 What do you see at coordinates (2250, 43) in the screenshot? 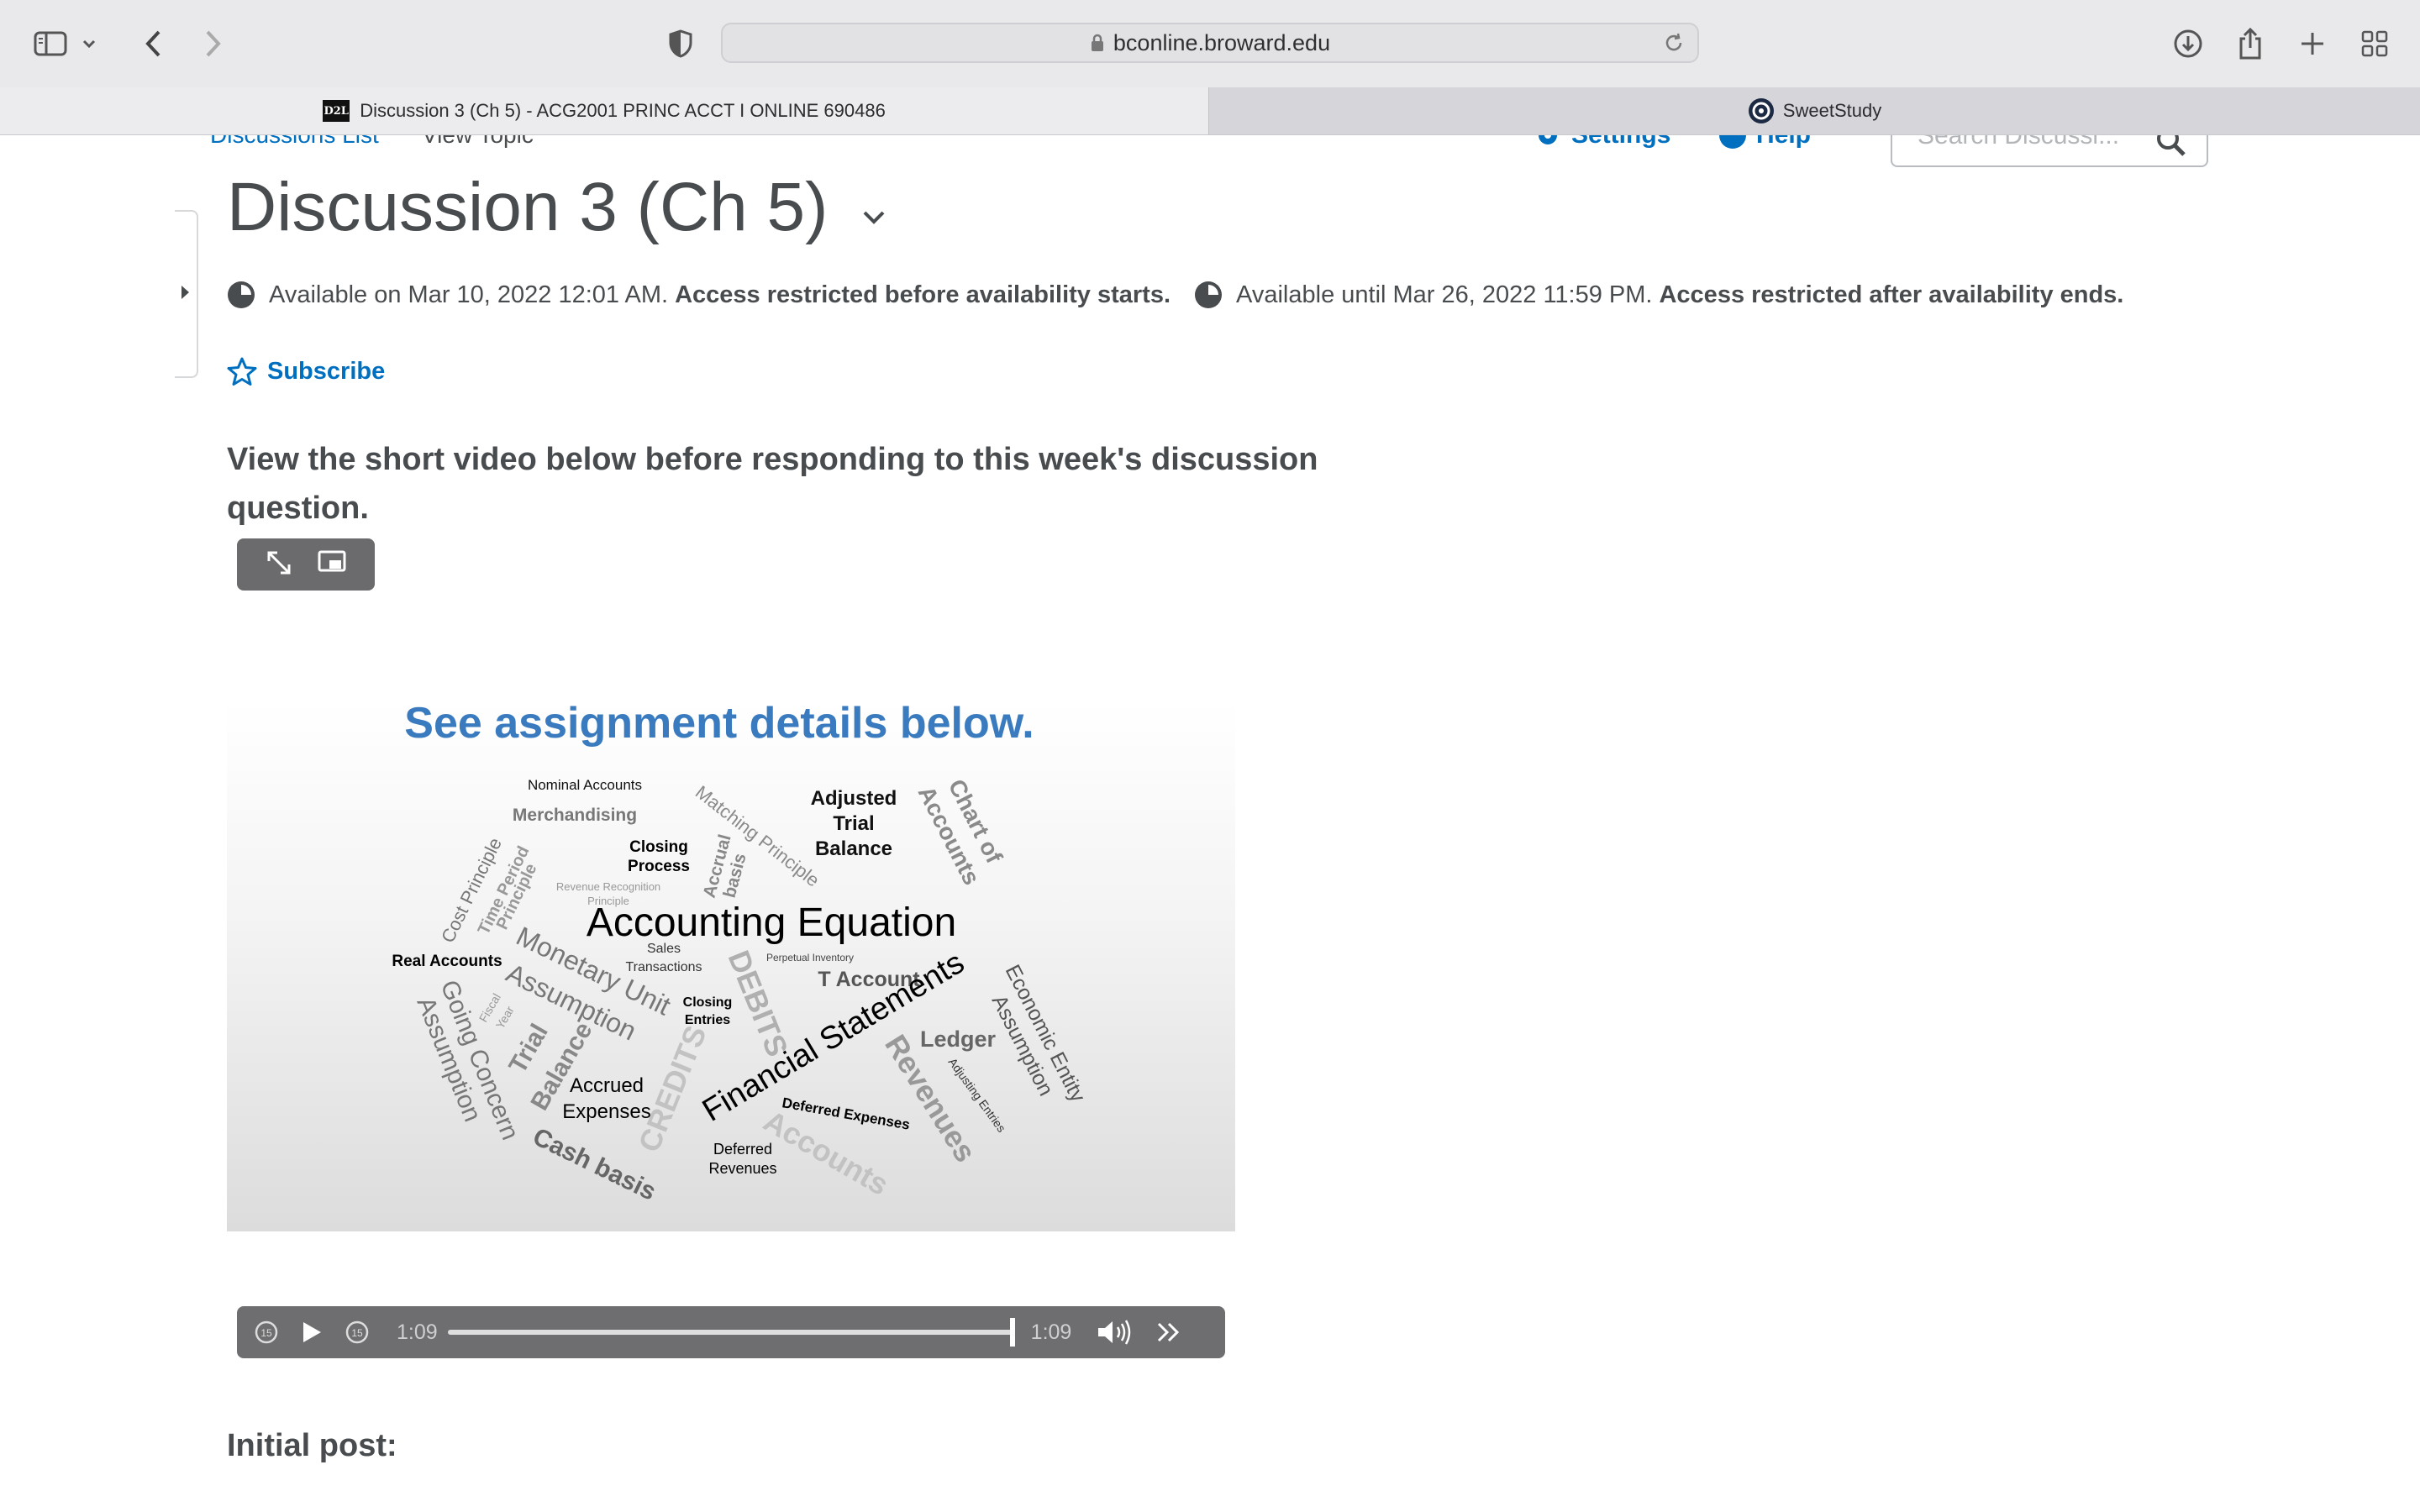
I see `share-icon` at bounding box center [2250, 43].